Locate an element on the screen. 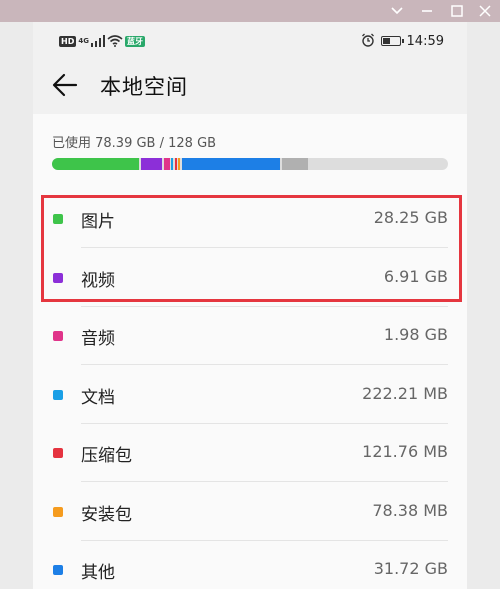 This screenshot has width=500, height=589. category-row: 视频 6.91 GB is located at coordinates (250, 278).